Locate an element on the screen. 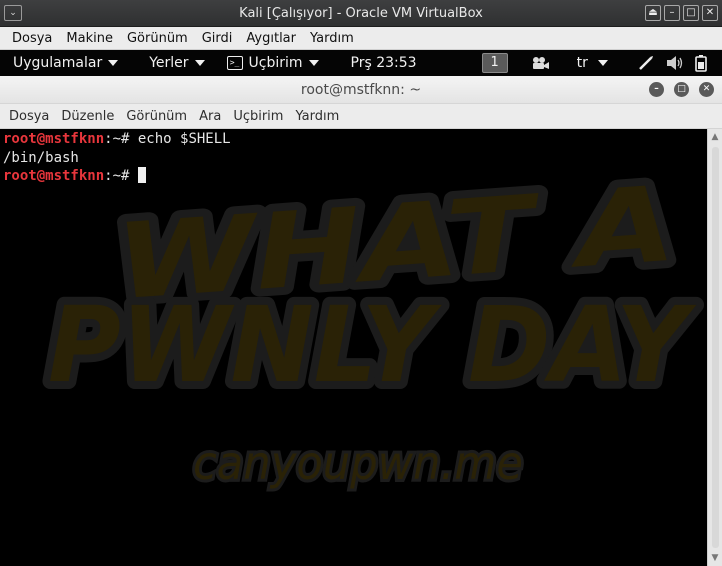 The width and height of the screenshot is (722, 566). close-button: ✕ is located at coordinates (710, 13).